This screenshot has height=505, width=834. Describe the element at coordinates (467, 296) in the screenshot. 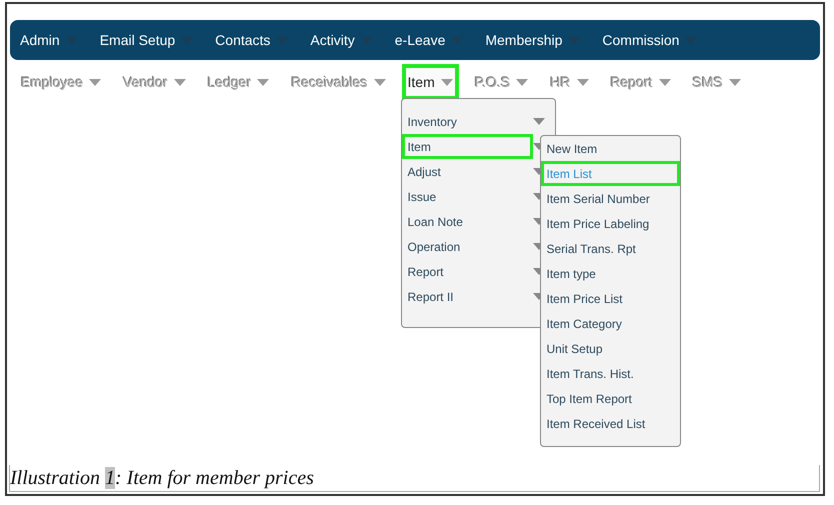

I see `dropdown-item: Report II` at that location.